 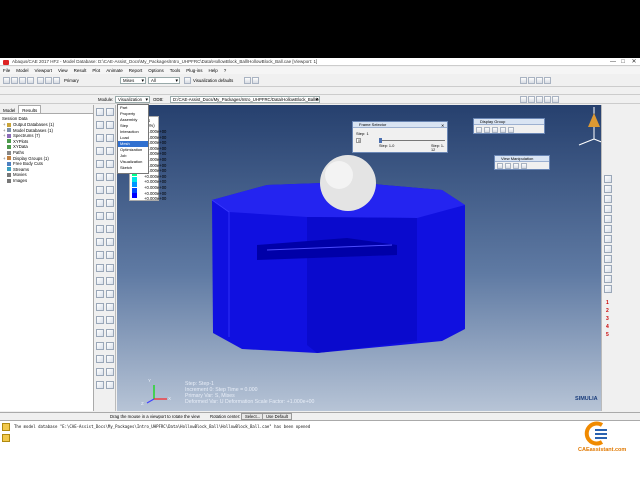 What do you see at coordinates (607, 327) in the screenshot?
I see `right-toolbar-number: 4` at bounding box center [607, 327].